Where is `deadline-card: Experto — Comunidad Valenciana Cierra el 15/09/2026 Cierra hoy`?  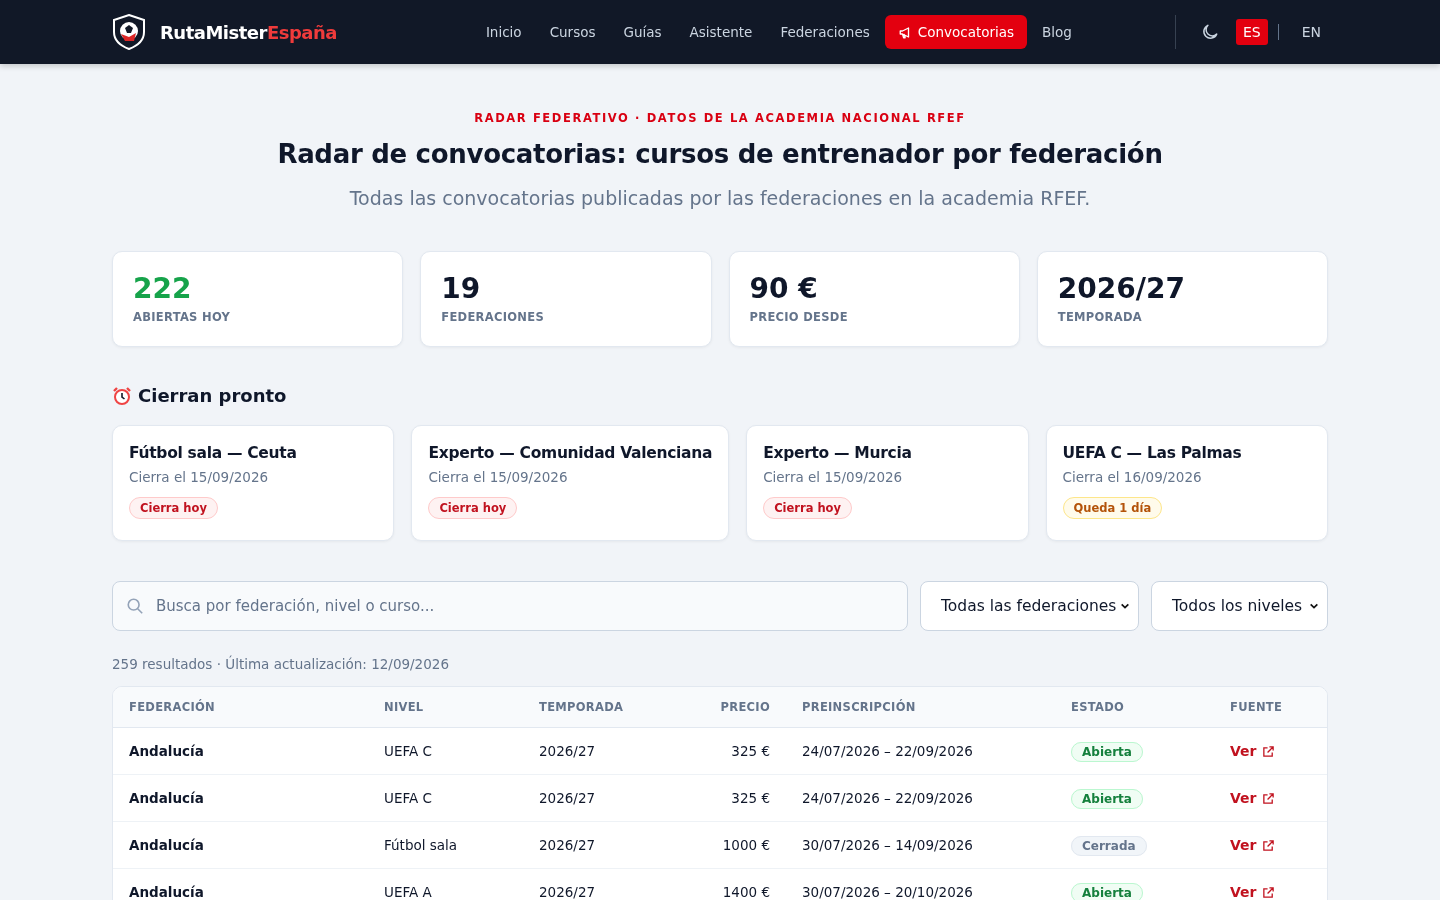
deadline-card: Experto — Comunidad Valenciana Cierra el 15/09/2026 Cierra hoy is located at coordinates (570, 483).